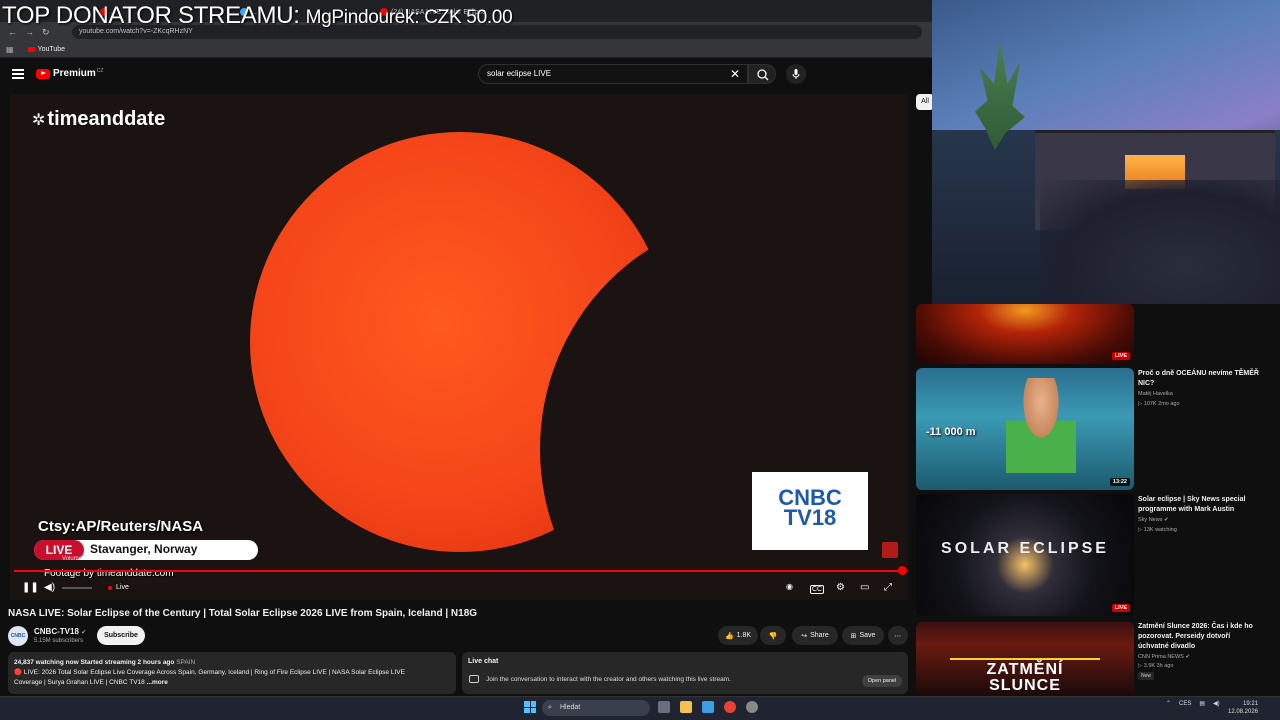 Image resolution: width=1280 pixels, height=720 pixels. Describe the element at coordinates (1164, 657) in the screenshot. I see `related-channel: CNN Prima NEWS ✔` at that location.